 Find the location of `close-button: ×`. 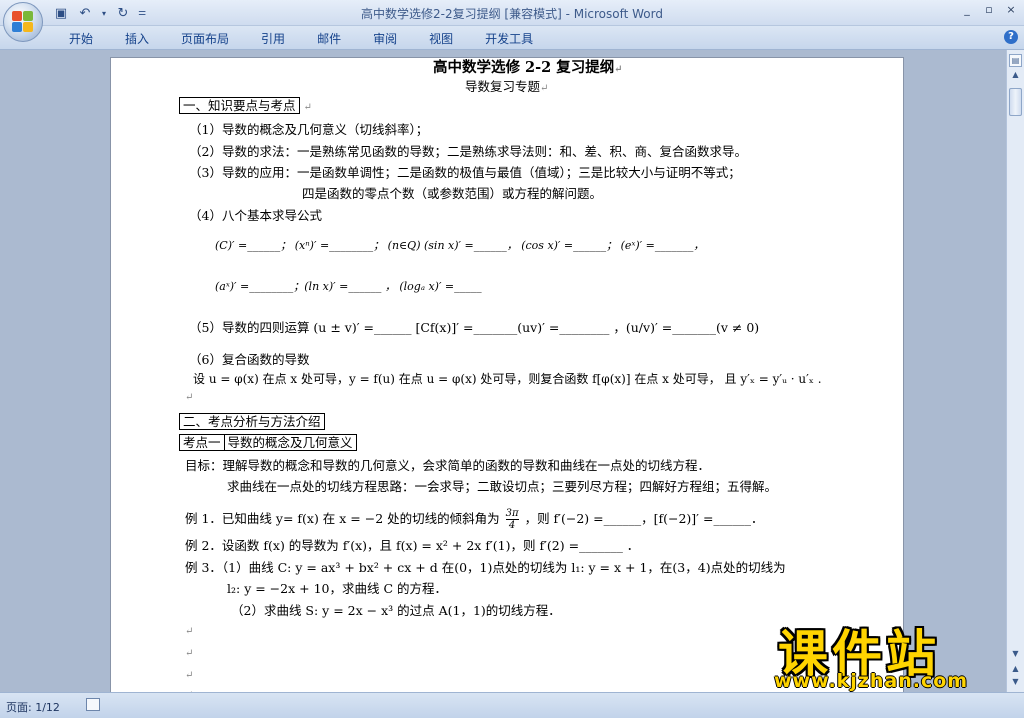

close-button: × is located at coordinates (1011, 9).